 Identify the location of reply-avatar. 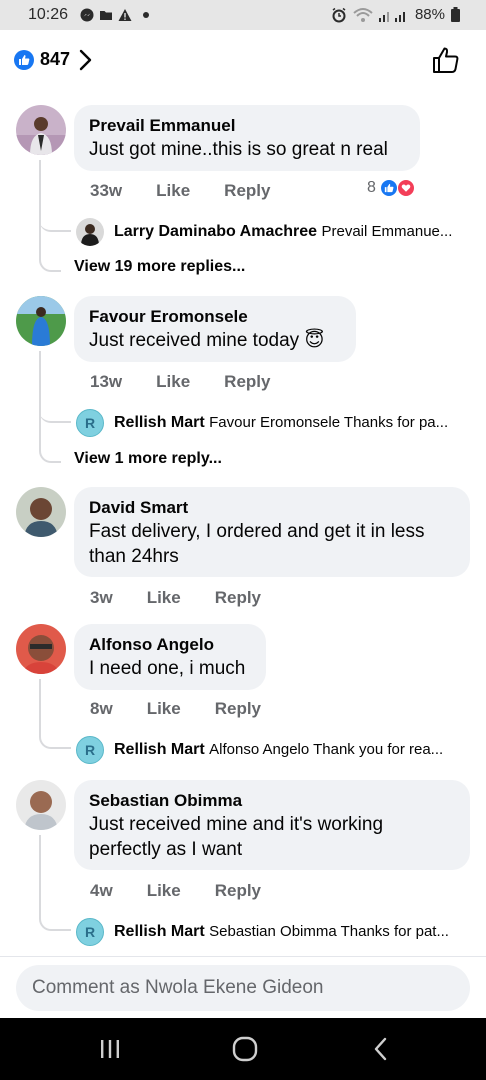
(90, 232).